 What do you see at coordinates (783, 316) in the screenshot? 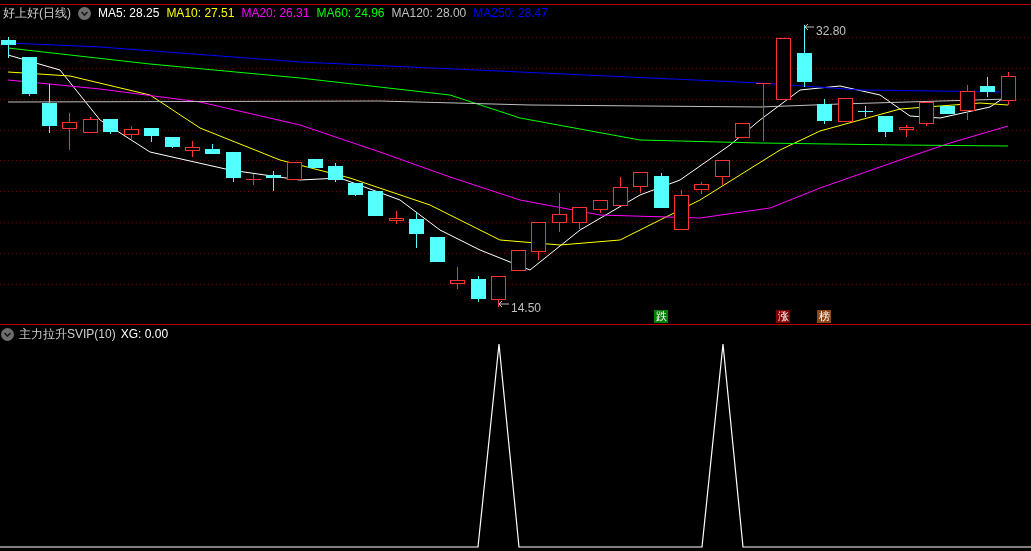
I see `signal-tag: 涨` at bounding box center [783, 316].